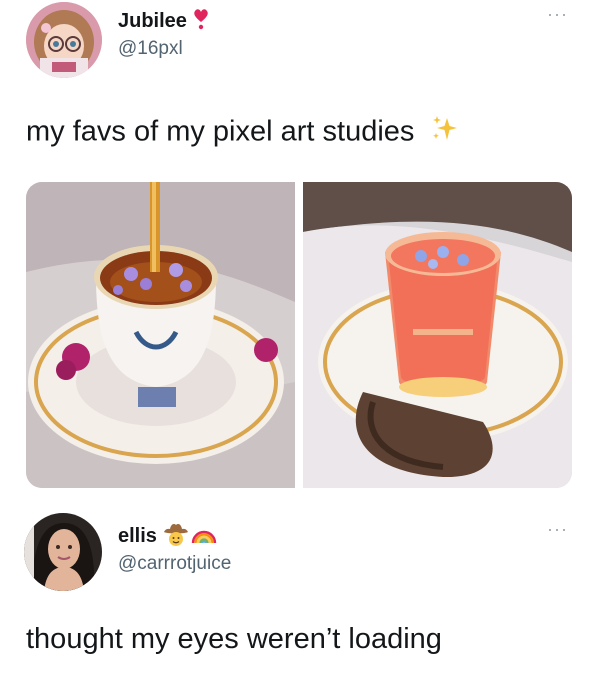  Describe the element at coordinates (220, 131) in the screenshot. I see `tweet-text-content: my favs of my pixel art studies` at that location.